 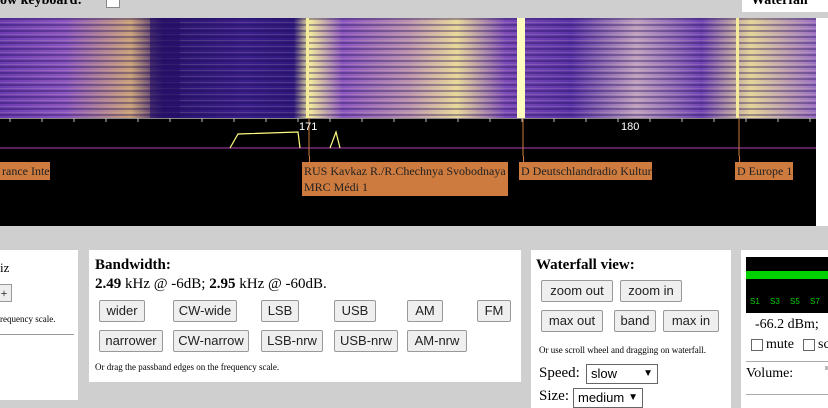 I want to click on cw-wide-button: CW-wide, so click(x=205, y=311).